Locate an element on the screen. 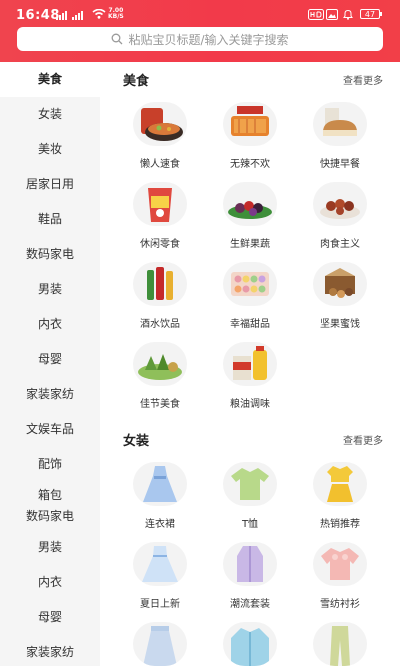  category-tile: 无辣不欢 is located at coordinates (250, 136).